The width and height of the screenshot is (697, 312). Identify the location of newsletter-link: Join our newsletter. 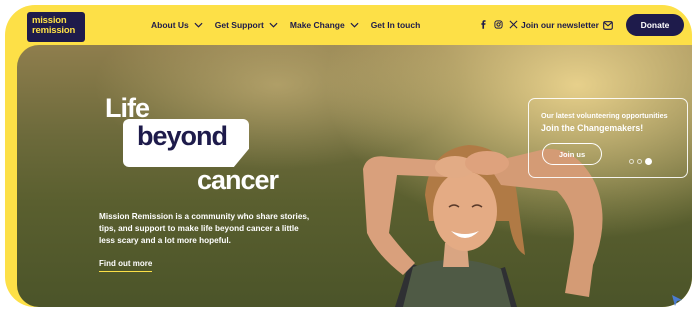
(567, 25).